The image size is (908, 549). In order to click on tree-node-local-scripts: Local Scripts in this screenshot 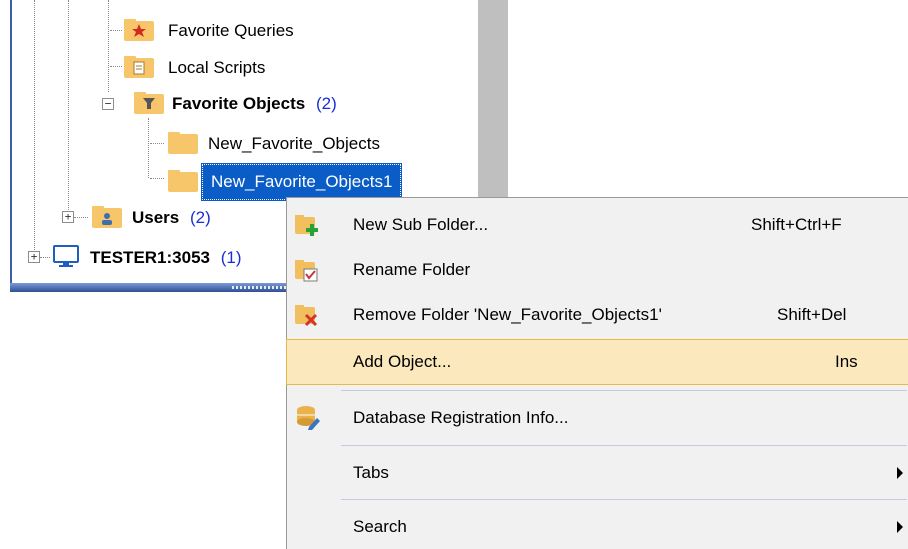, I will do `click(194, 67)`.